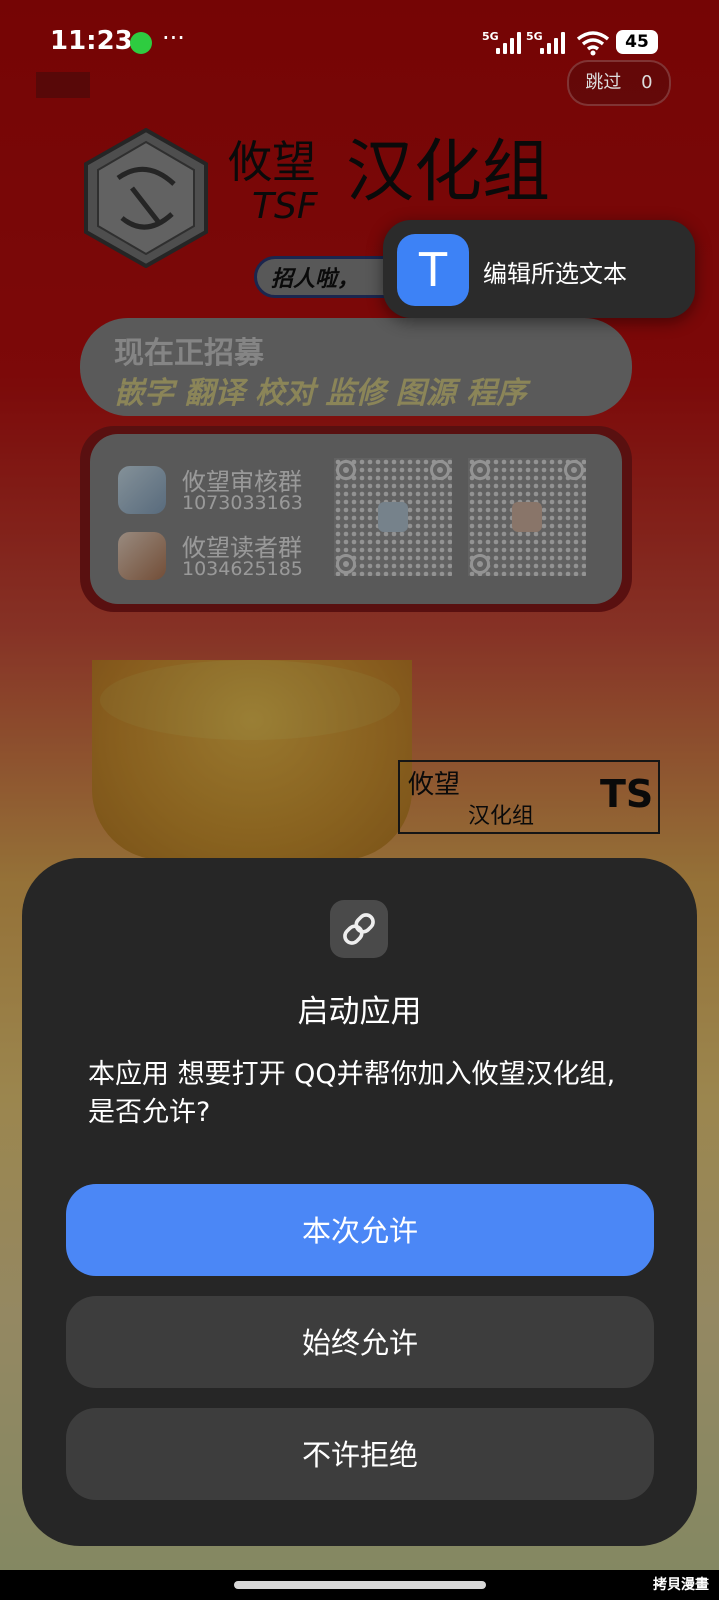  Describe the element at coordinates (354, 43) in the screenshot. I see `status-bar: 11:23 ··· 5G 5G 45` at that location.